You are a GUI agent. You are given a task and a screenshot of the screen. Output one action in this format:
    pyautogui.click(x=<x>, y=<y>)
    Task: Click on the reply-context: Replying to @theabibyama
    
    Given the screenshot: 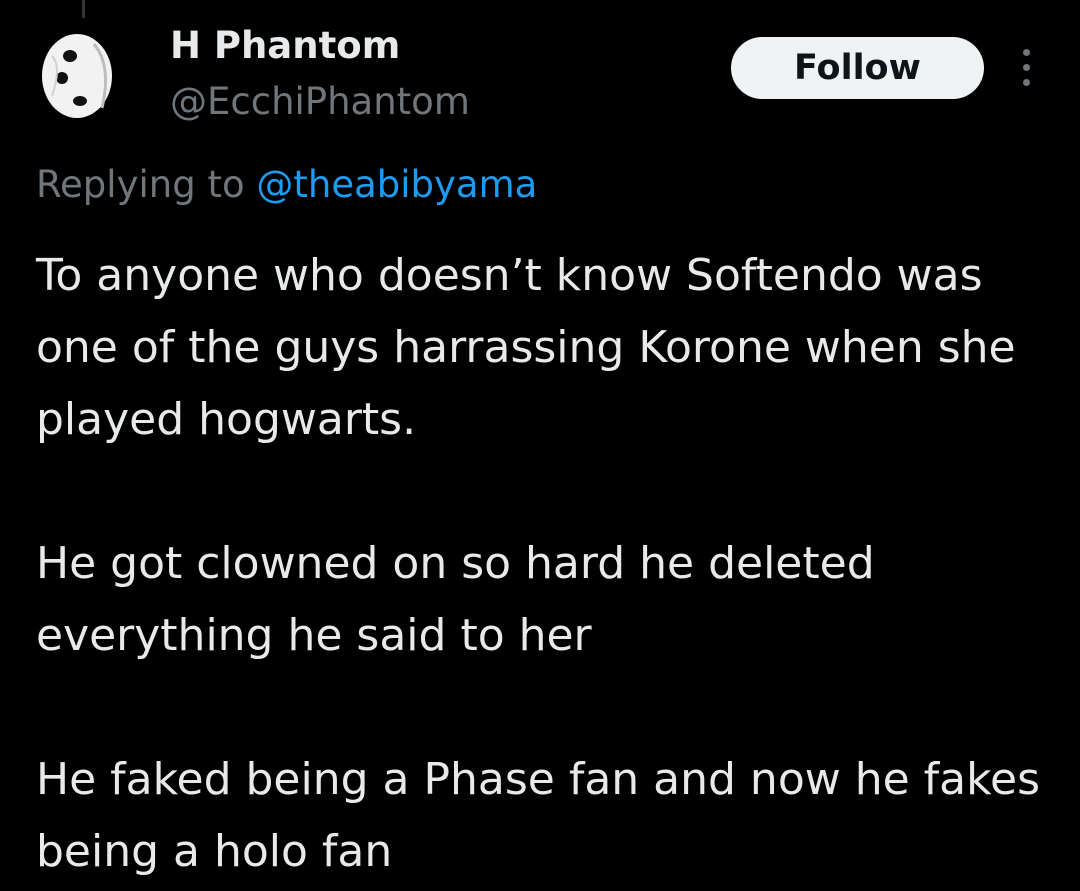 What is the action you would take?
    pyautogui.click(x=286, y=185)
    